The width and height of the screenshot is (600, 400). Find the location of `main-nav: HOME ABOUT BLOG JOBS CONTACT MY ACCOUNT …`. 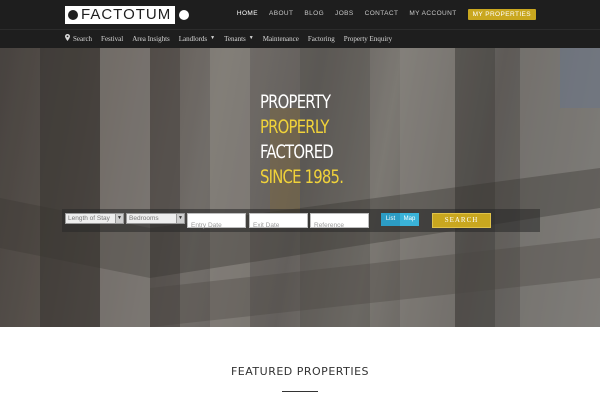

main-nav: HOME ABOUT BLOG JOBS CONTACT MY ACCOUNT … is located at coordinates (381, 14).